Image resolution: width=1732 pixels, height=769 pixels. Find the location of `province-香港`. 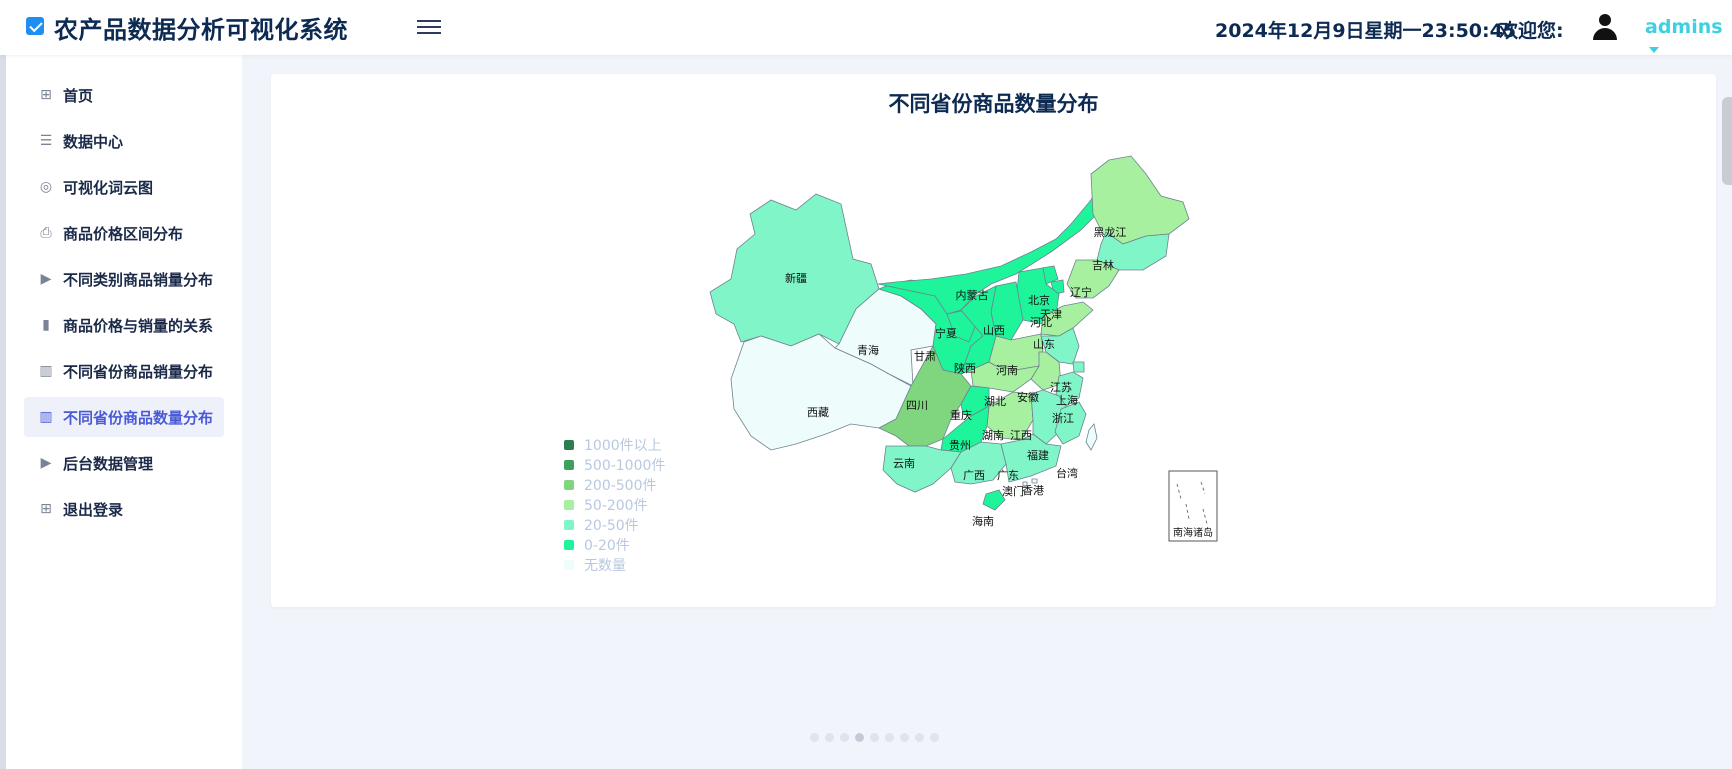

province-香港 is located at coordinates (1034, 481).